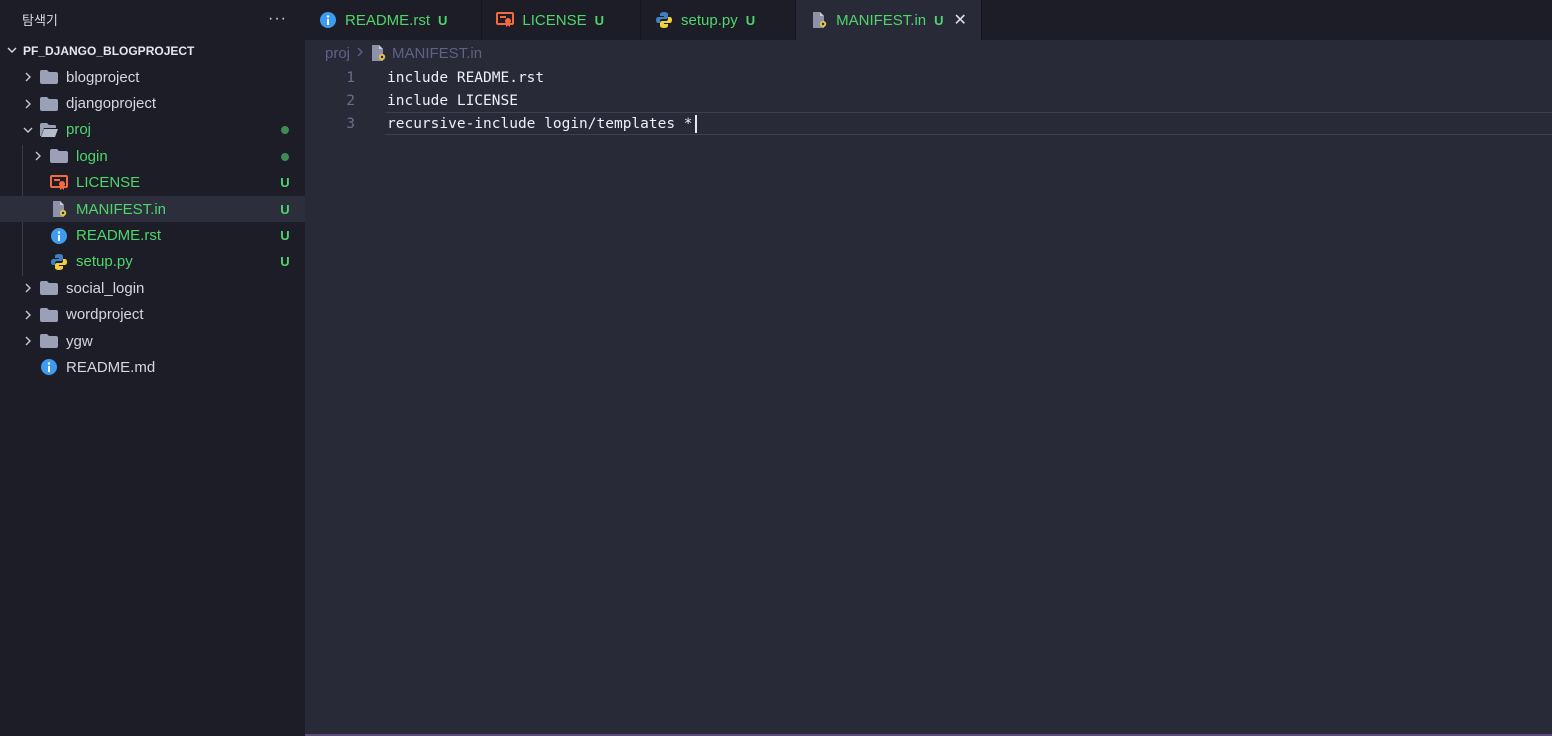 Image resolution: width=1552 pixels, height=736 pixels. I want to click on tab-label: MANIFEST.in, so click(881, 20).